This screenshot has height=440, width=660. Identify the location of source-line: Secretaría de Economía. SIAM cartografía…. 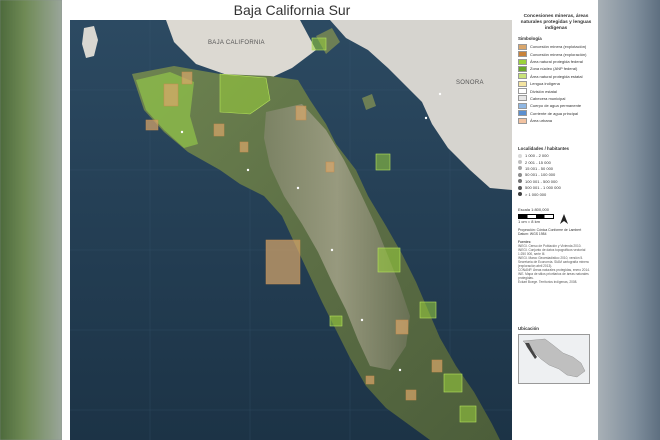
(553, 264).